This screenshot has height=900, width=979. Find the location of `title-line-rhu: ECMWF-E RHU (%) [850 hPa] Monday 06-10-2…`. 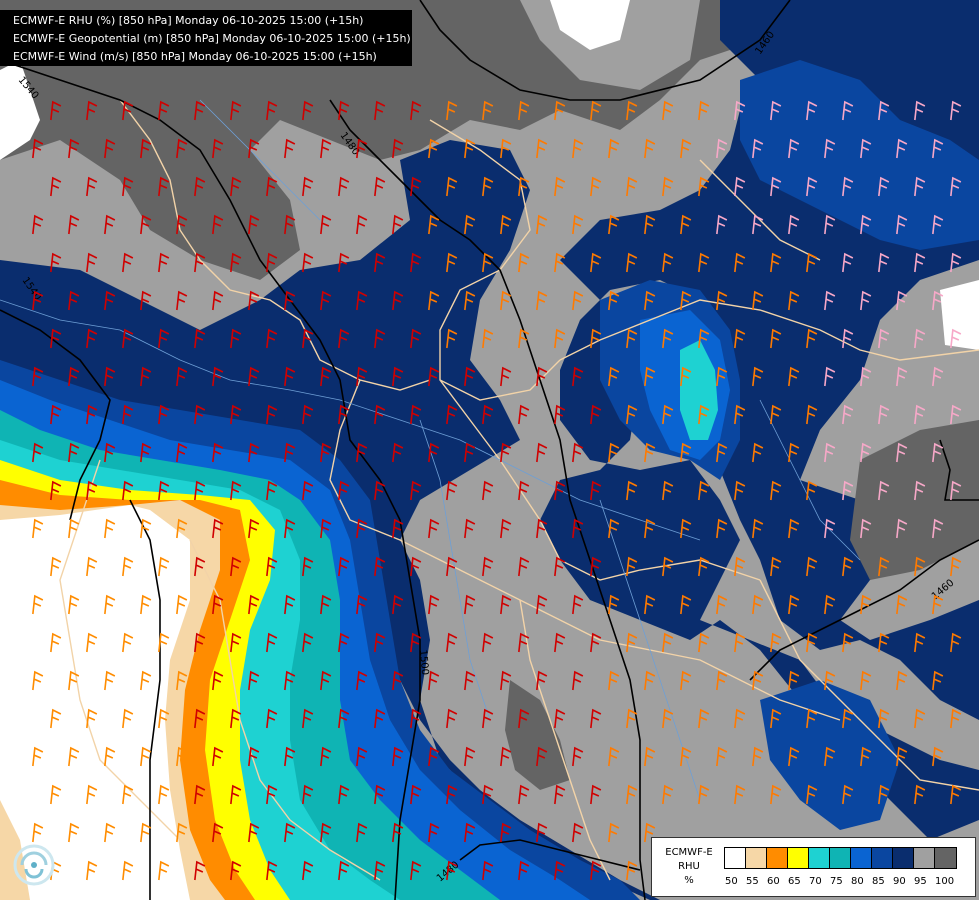

title-line-rhu: ECMWF-E RHU (%) [850 hPa] Monday 06-10-2… is located at coordinates (188, 20).